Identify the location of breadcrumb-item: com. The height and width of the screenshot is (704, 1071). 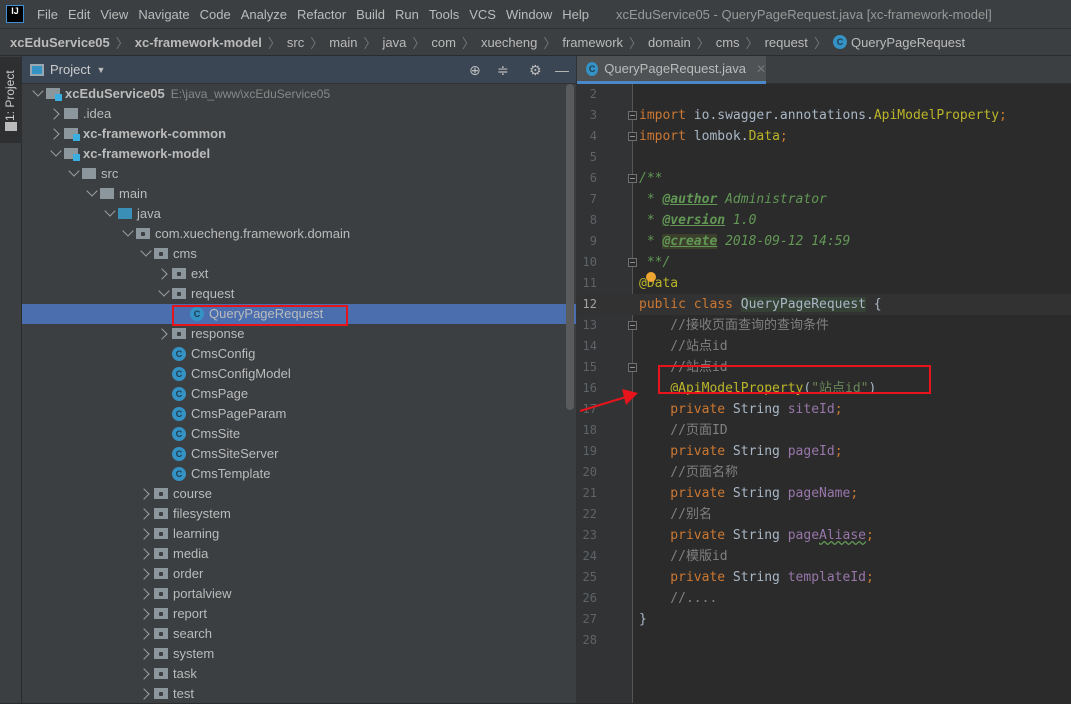
(443, 42).